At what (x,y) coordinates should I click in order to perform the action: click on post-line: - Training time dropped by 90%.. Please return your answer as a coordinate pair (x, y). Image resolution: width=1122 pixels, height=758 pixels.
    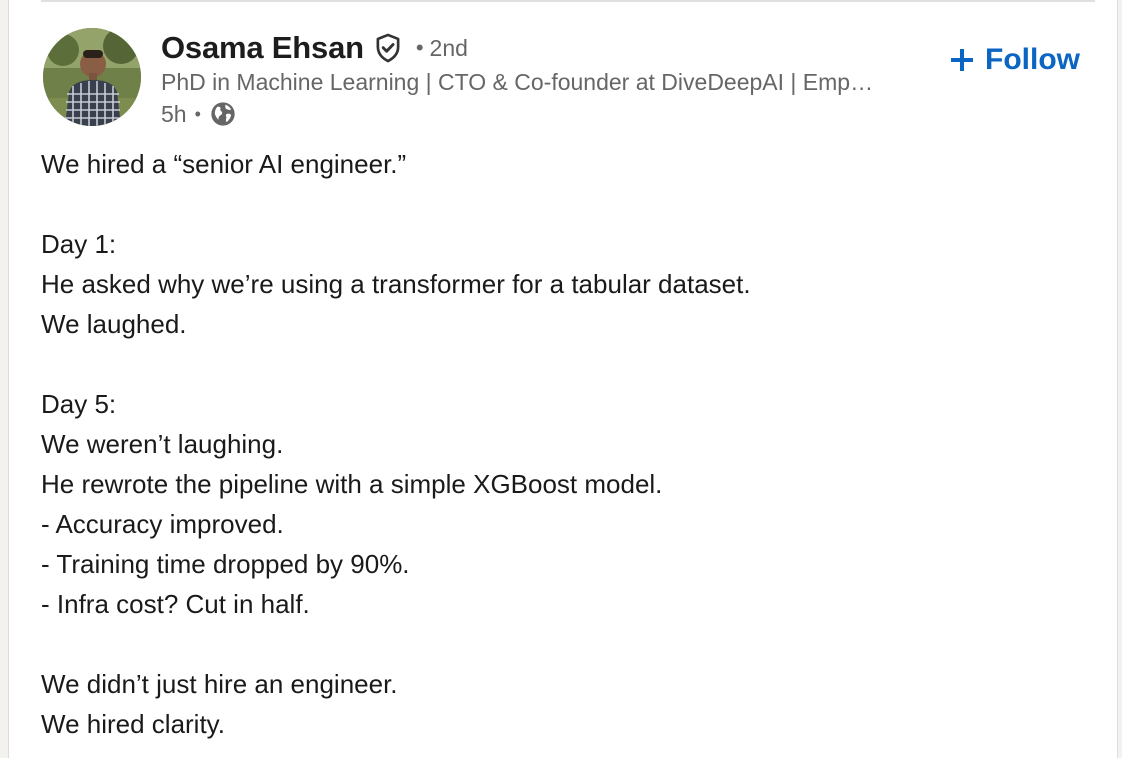
    Looking at the image, I should click on (225, 564).